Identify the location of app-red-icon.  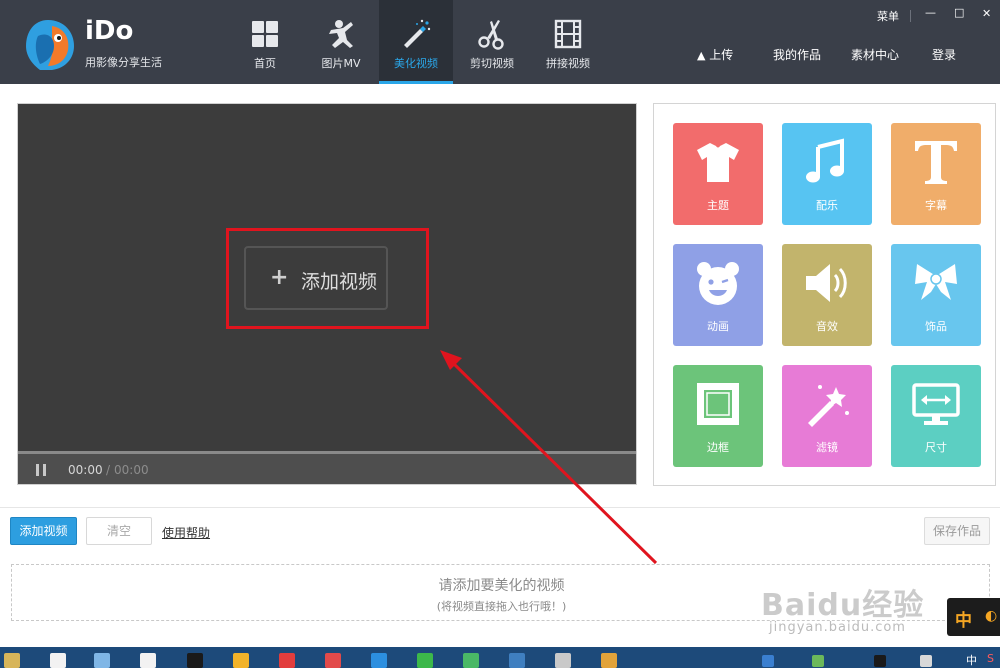
(333, 660).